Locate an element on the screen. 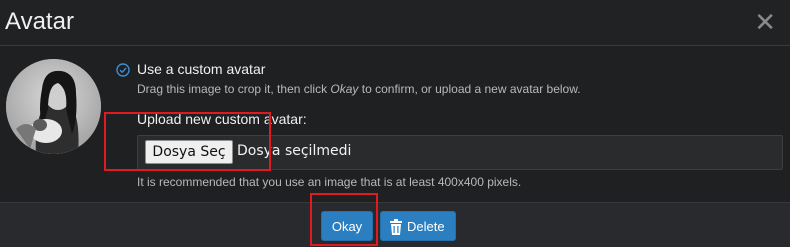  file-input: Dosya Seç Dosya seçilmedi is located at coordinates (460, 152).